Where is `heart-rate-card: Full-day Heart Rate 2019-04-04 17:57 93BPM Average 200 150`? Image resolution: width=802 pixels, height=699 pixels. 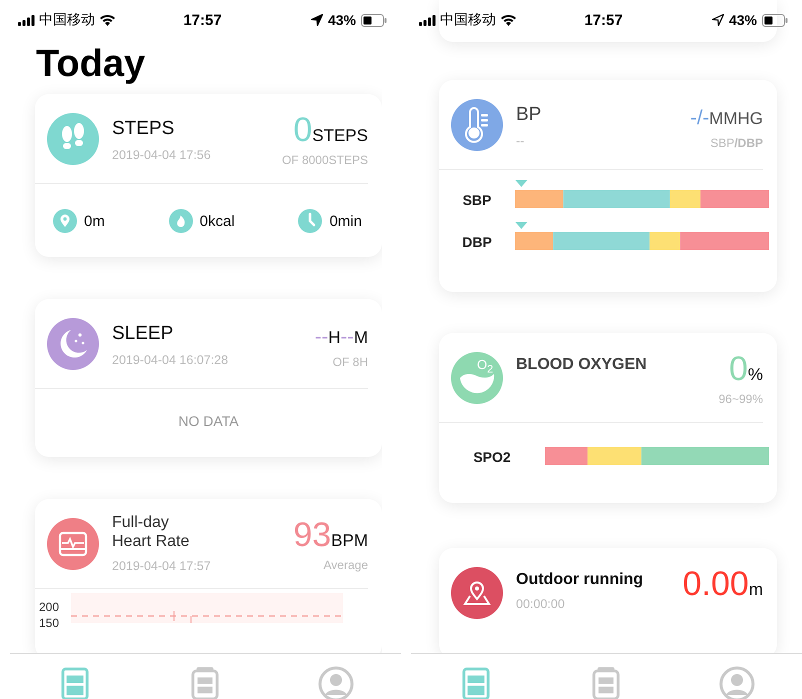 heart-rate-card: Full-day Heart Rate 2019-04-04 17:57 93BPM Average 200 150 is located at coordinates (208, 576).